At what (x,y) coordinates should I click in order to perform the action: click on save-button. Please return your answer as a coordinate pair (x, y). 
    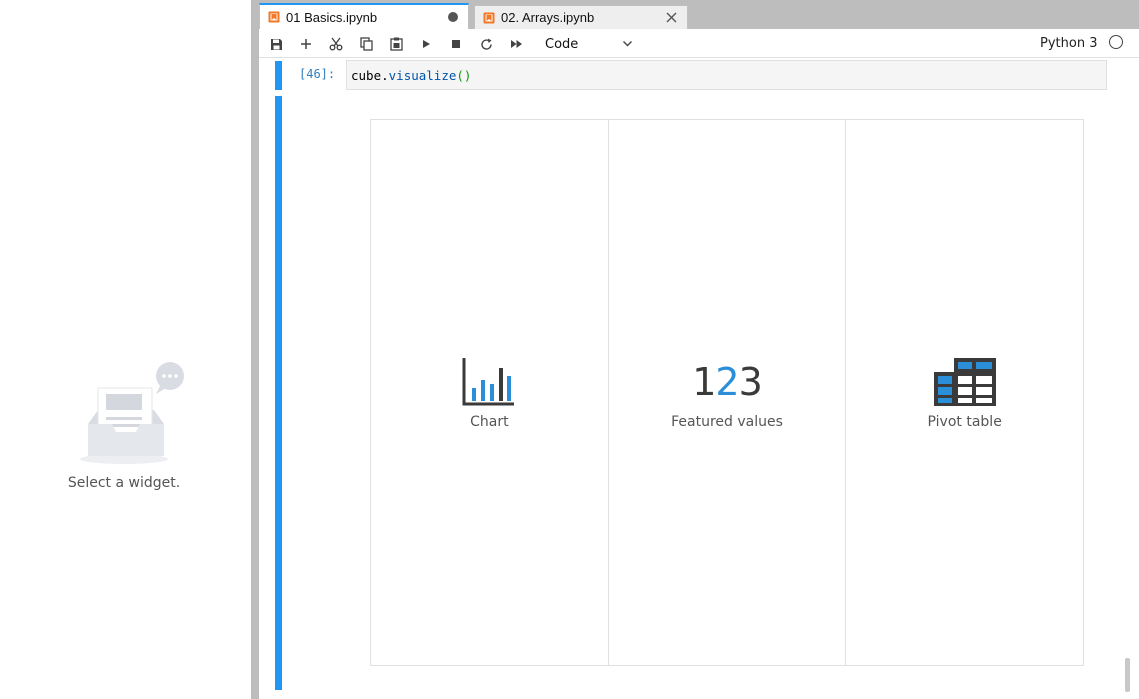
    Looking at the image, I should click on (276, 44).